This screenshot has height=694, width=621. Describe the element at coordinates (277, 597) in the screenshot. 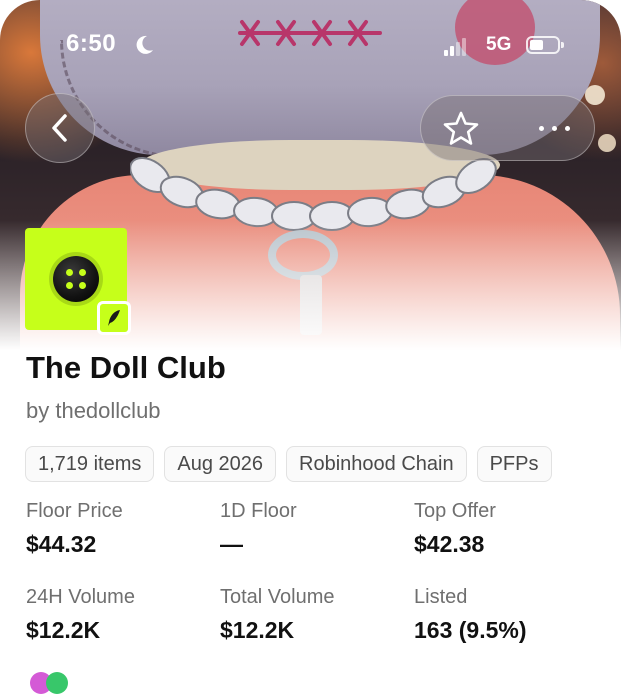

I see `stat-label: Total Volume` at that location.